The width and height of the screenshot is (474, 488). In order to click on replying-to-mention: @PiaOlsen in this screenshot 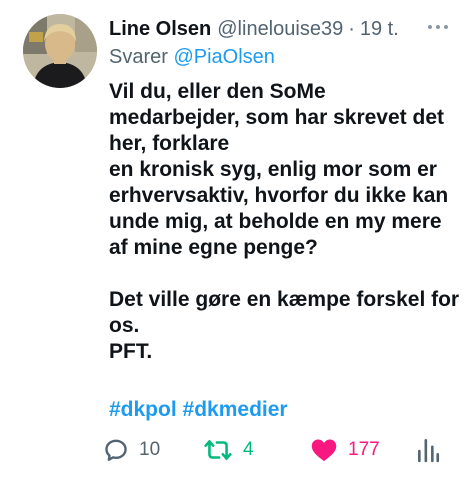, I will do `click(223, 57)`.